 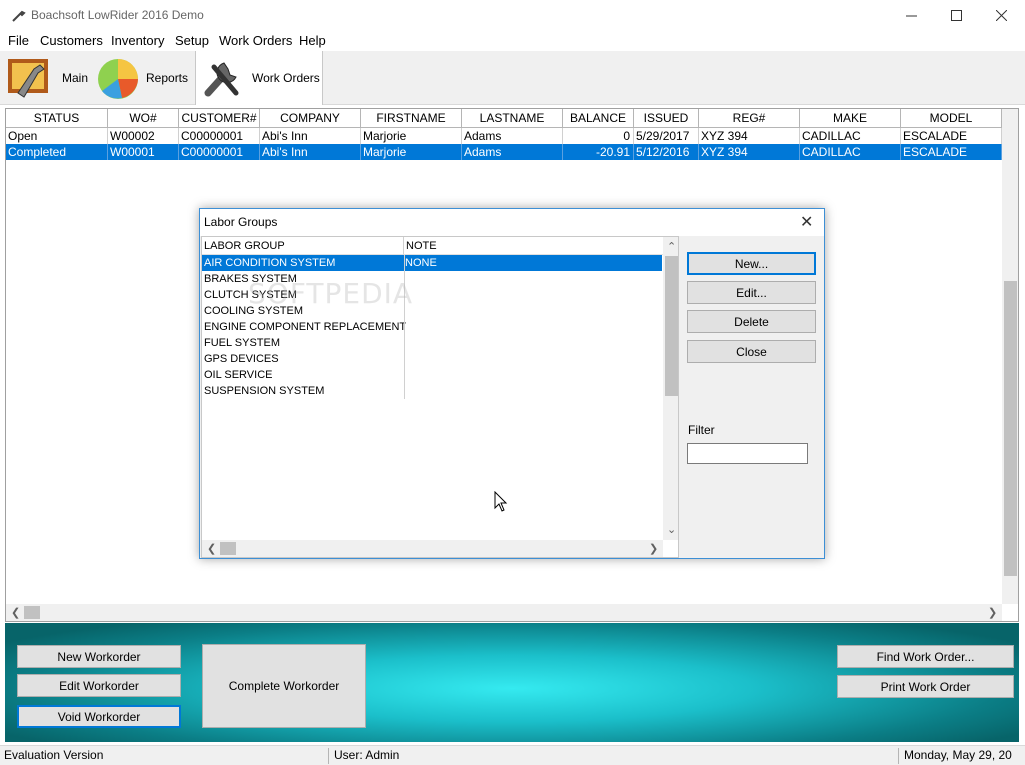 I want to click on list-item: GPS DEVICES, so click(x=432, y=359).